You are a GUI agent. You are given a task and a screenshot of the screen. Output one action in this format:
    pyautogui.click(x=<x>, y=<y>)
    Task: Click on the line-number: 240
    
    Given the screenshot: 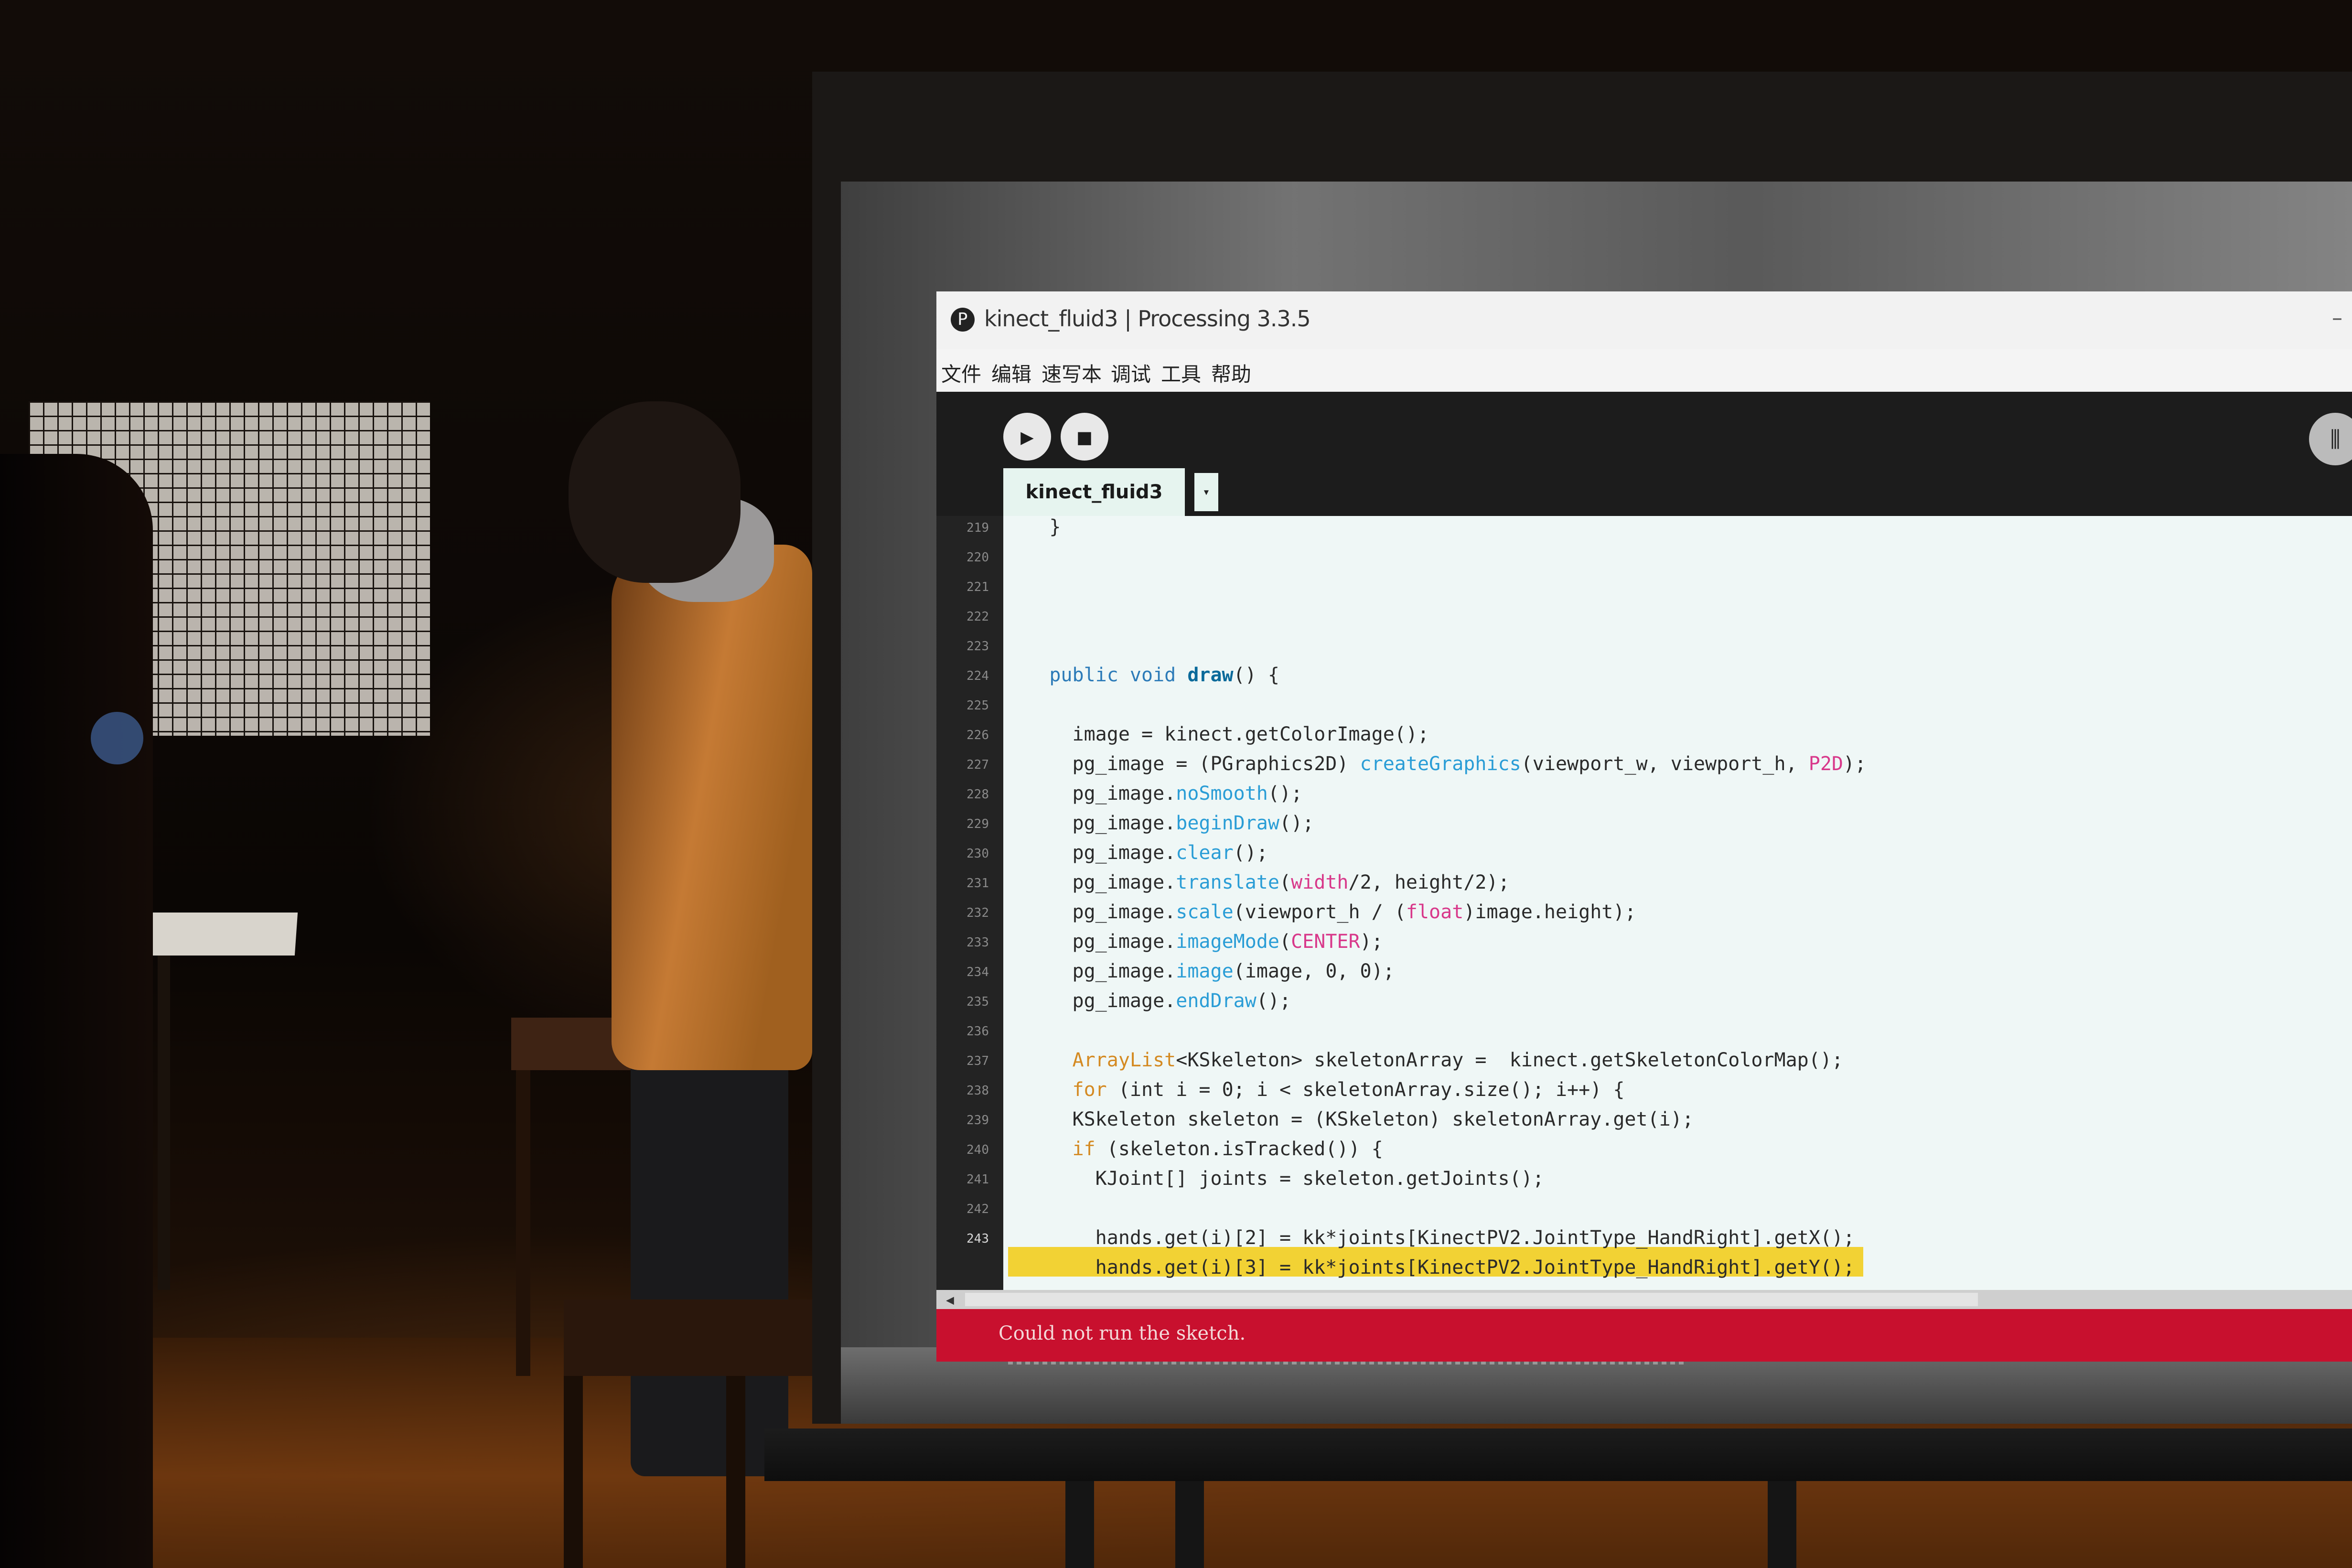 What is the action you would take?
    pyautogui.click(x=978, y=1150)
    